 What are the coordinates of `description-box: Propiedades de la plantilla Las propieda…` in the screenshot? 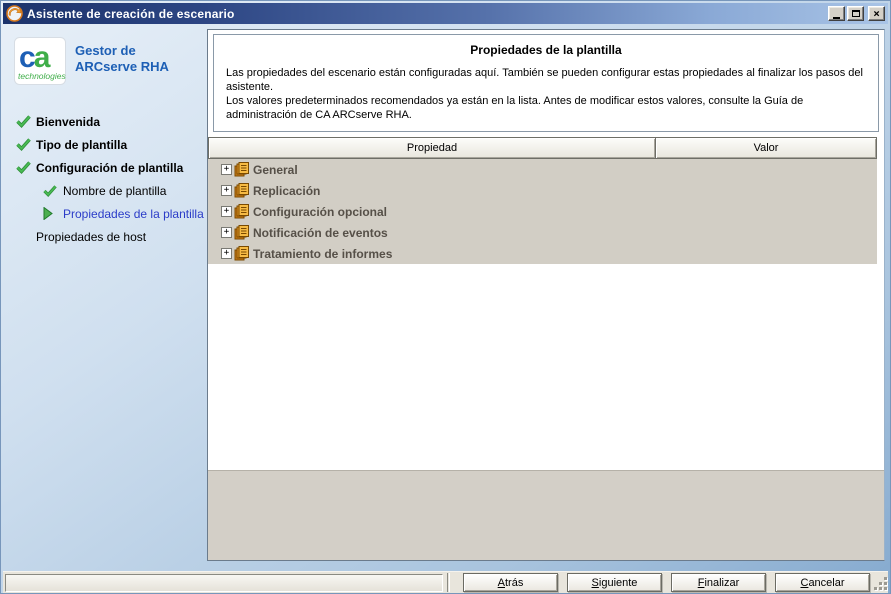 It's located at (546, 83).